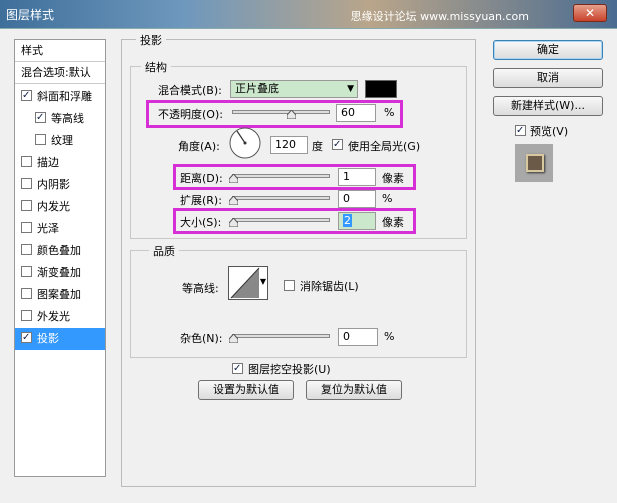 The height and width of the screenshot is (503, 617). I want to click on list-item-label: 渐变叠加, so click(59, 272).